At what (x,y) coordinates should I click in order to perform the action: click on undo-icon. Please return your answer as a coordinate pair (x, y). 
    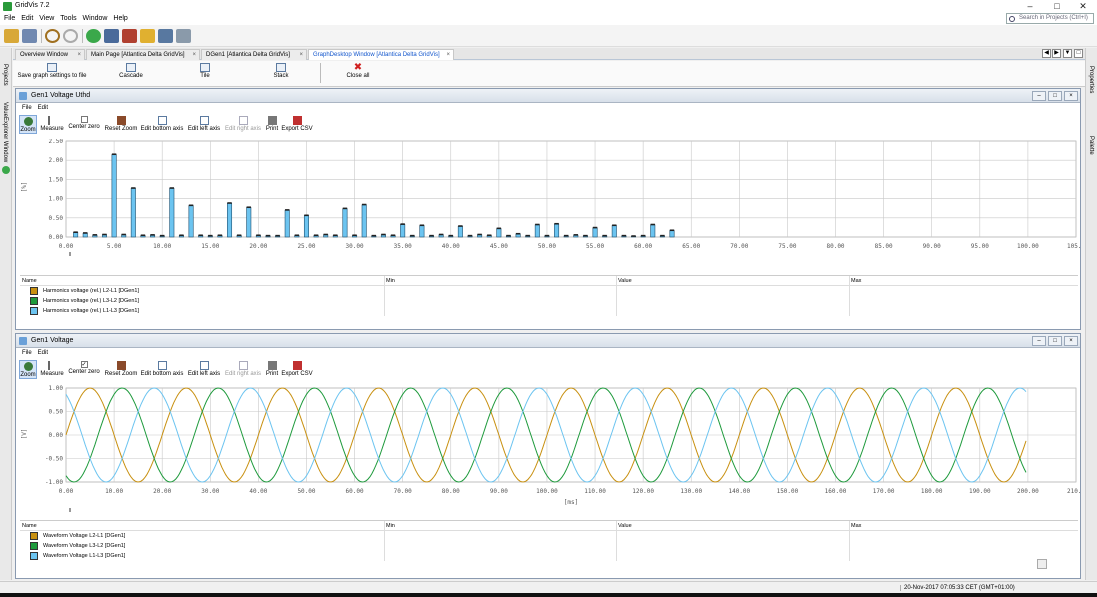
    Looking at the image, I should click on (52, 36).